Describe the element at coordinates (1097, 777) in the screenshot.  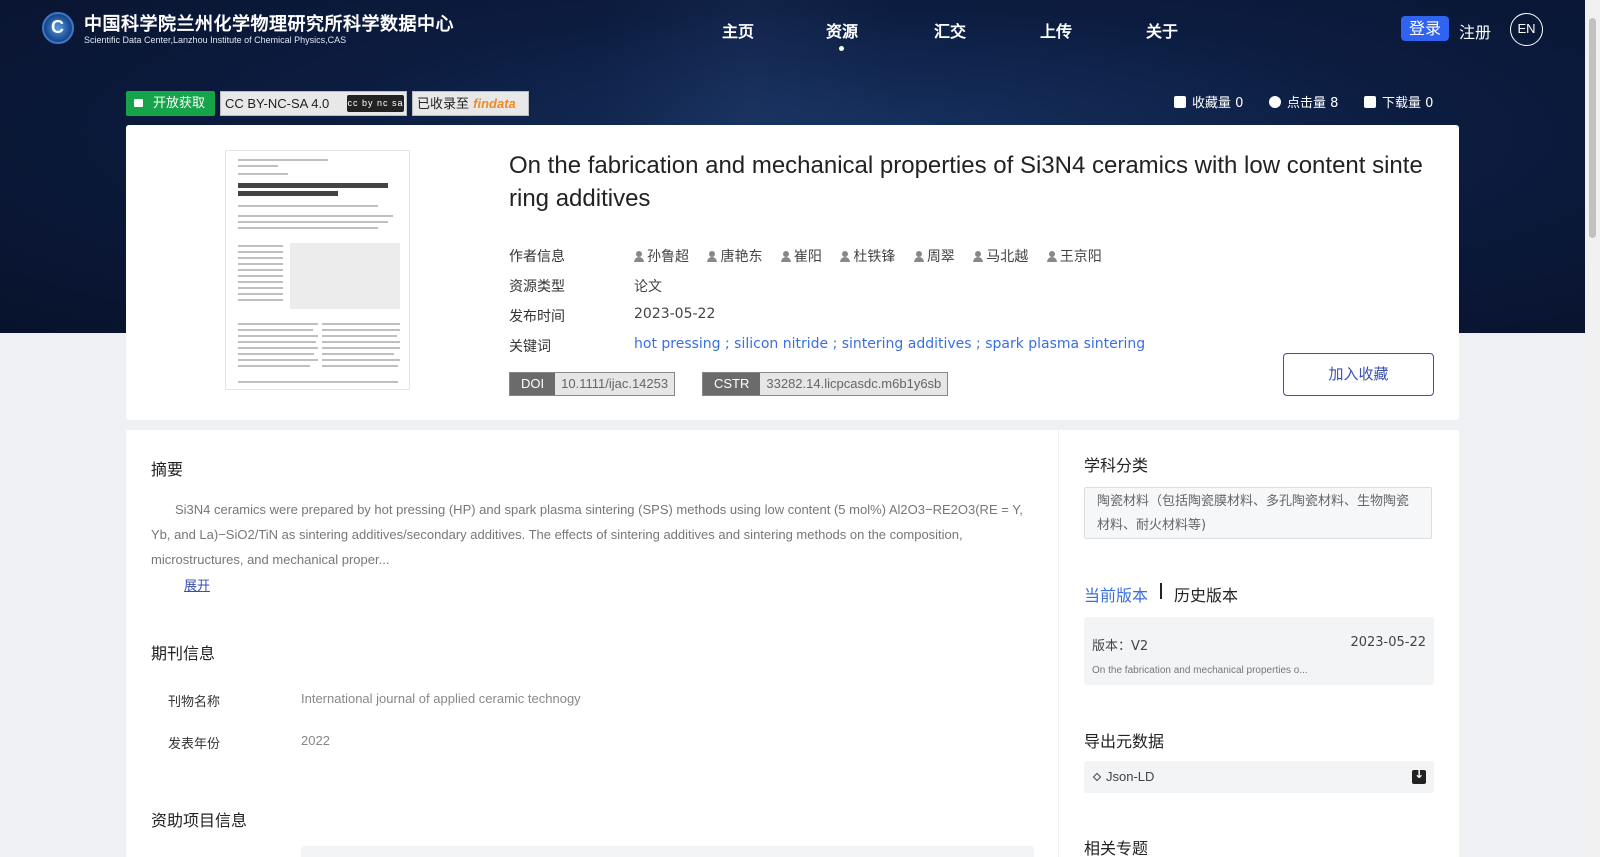
I see `diamond-icon` at that location.